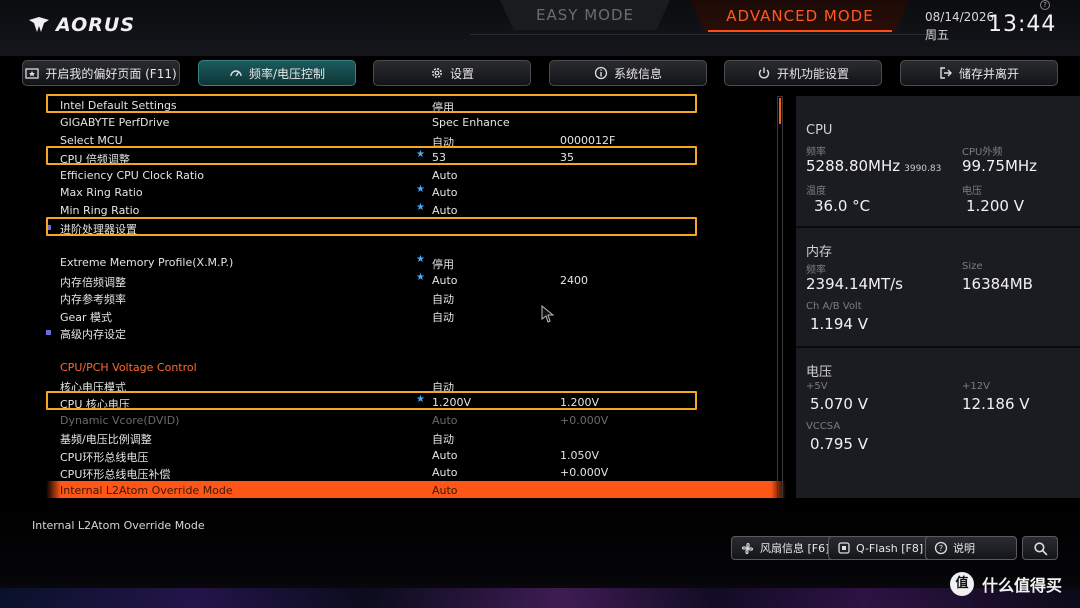 The image size is (1080, 608). I want to click on setting-row: CPU 倍频调整 ★ 53 35, so click(416, 157).